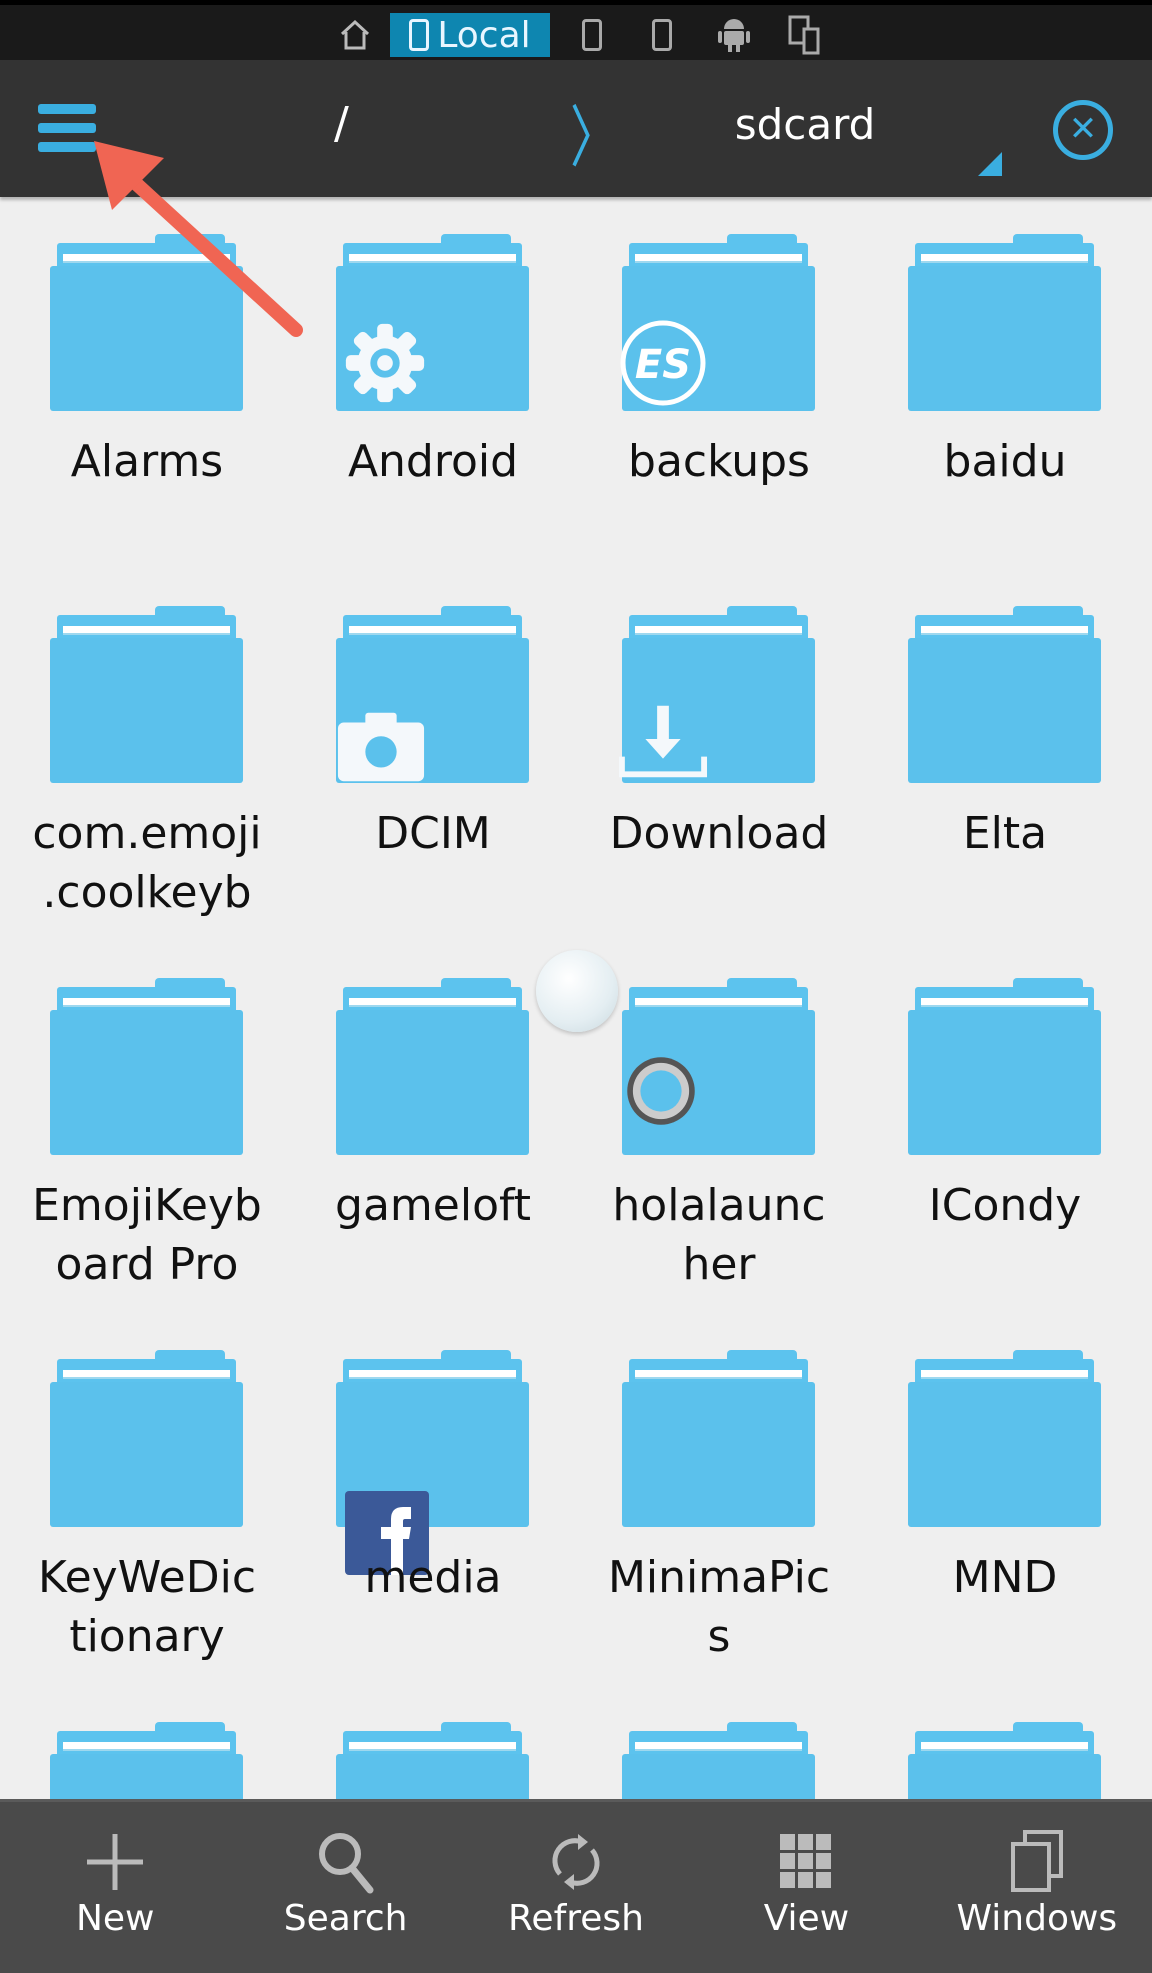 This screenshot has width=1152, height=1973. What do you see at coordinates (661, 1091) in the screenshot?
I see `ring-icon` at bounding box center [661, 1091].